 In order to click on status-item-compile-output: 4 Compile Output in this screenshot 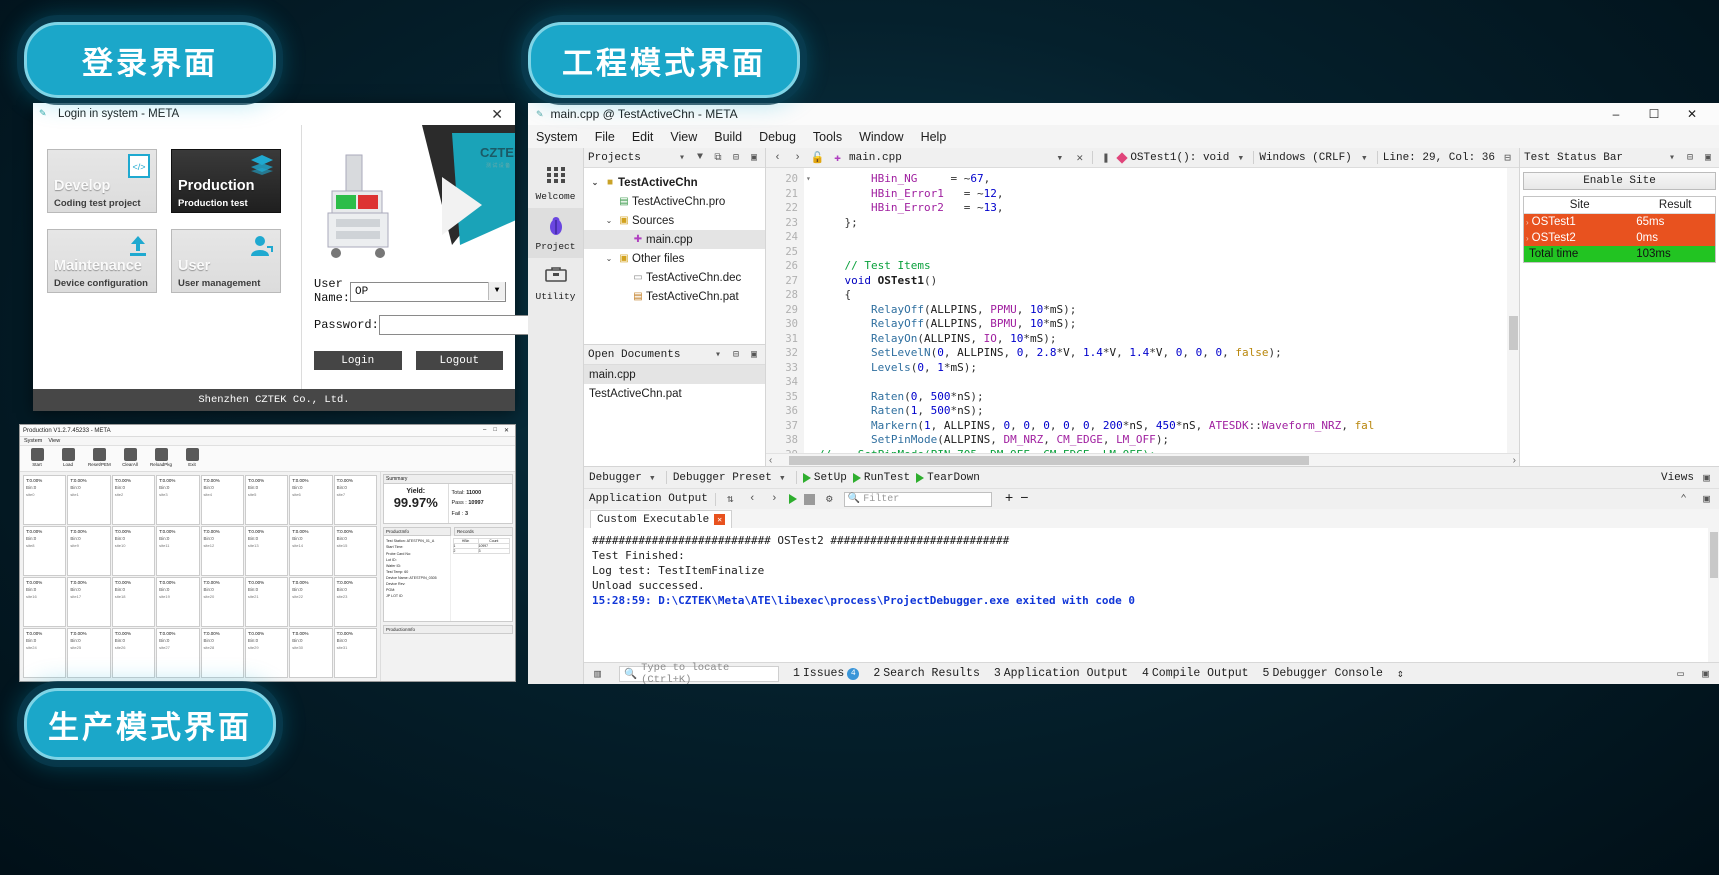, I will do `click(1195, 673)`.